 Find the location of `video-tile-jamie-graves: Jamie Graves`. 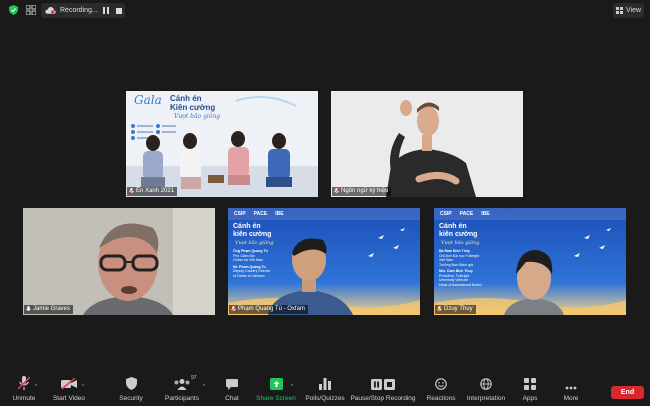

video-tile-jamie-graves: Jamie Graves is located at coordinates (119, 261).